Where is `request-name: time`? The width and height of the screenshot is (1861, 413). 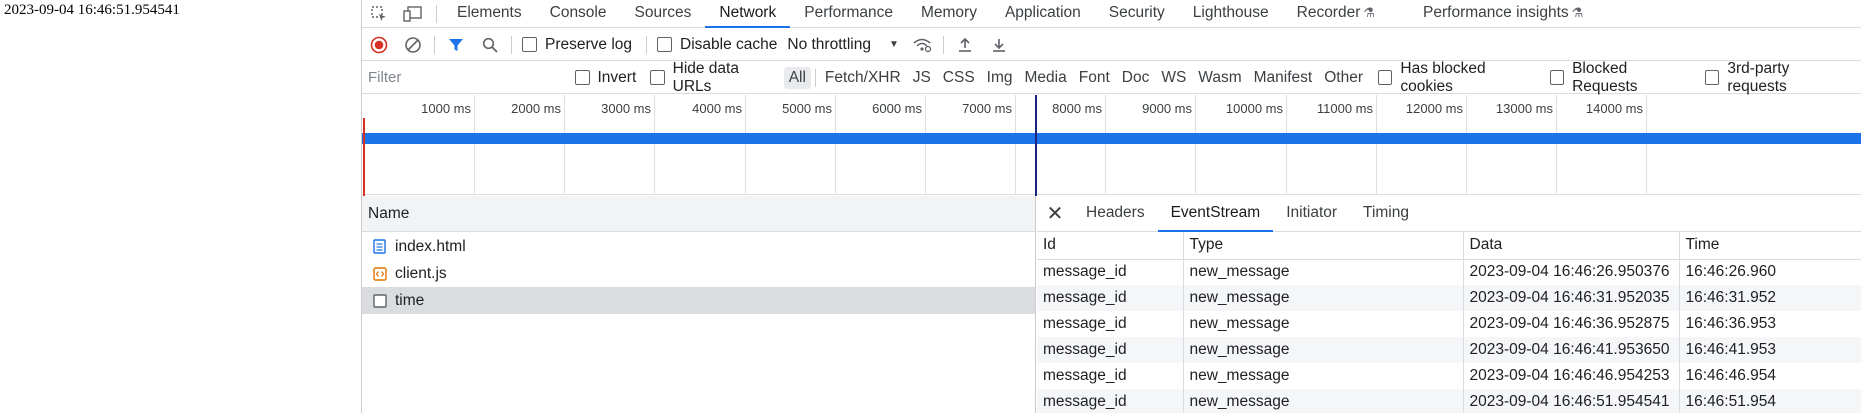
request-name: time is located at coordinates (410, 300).